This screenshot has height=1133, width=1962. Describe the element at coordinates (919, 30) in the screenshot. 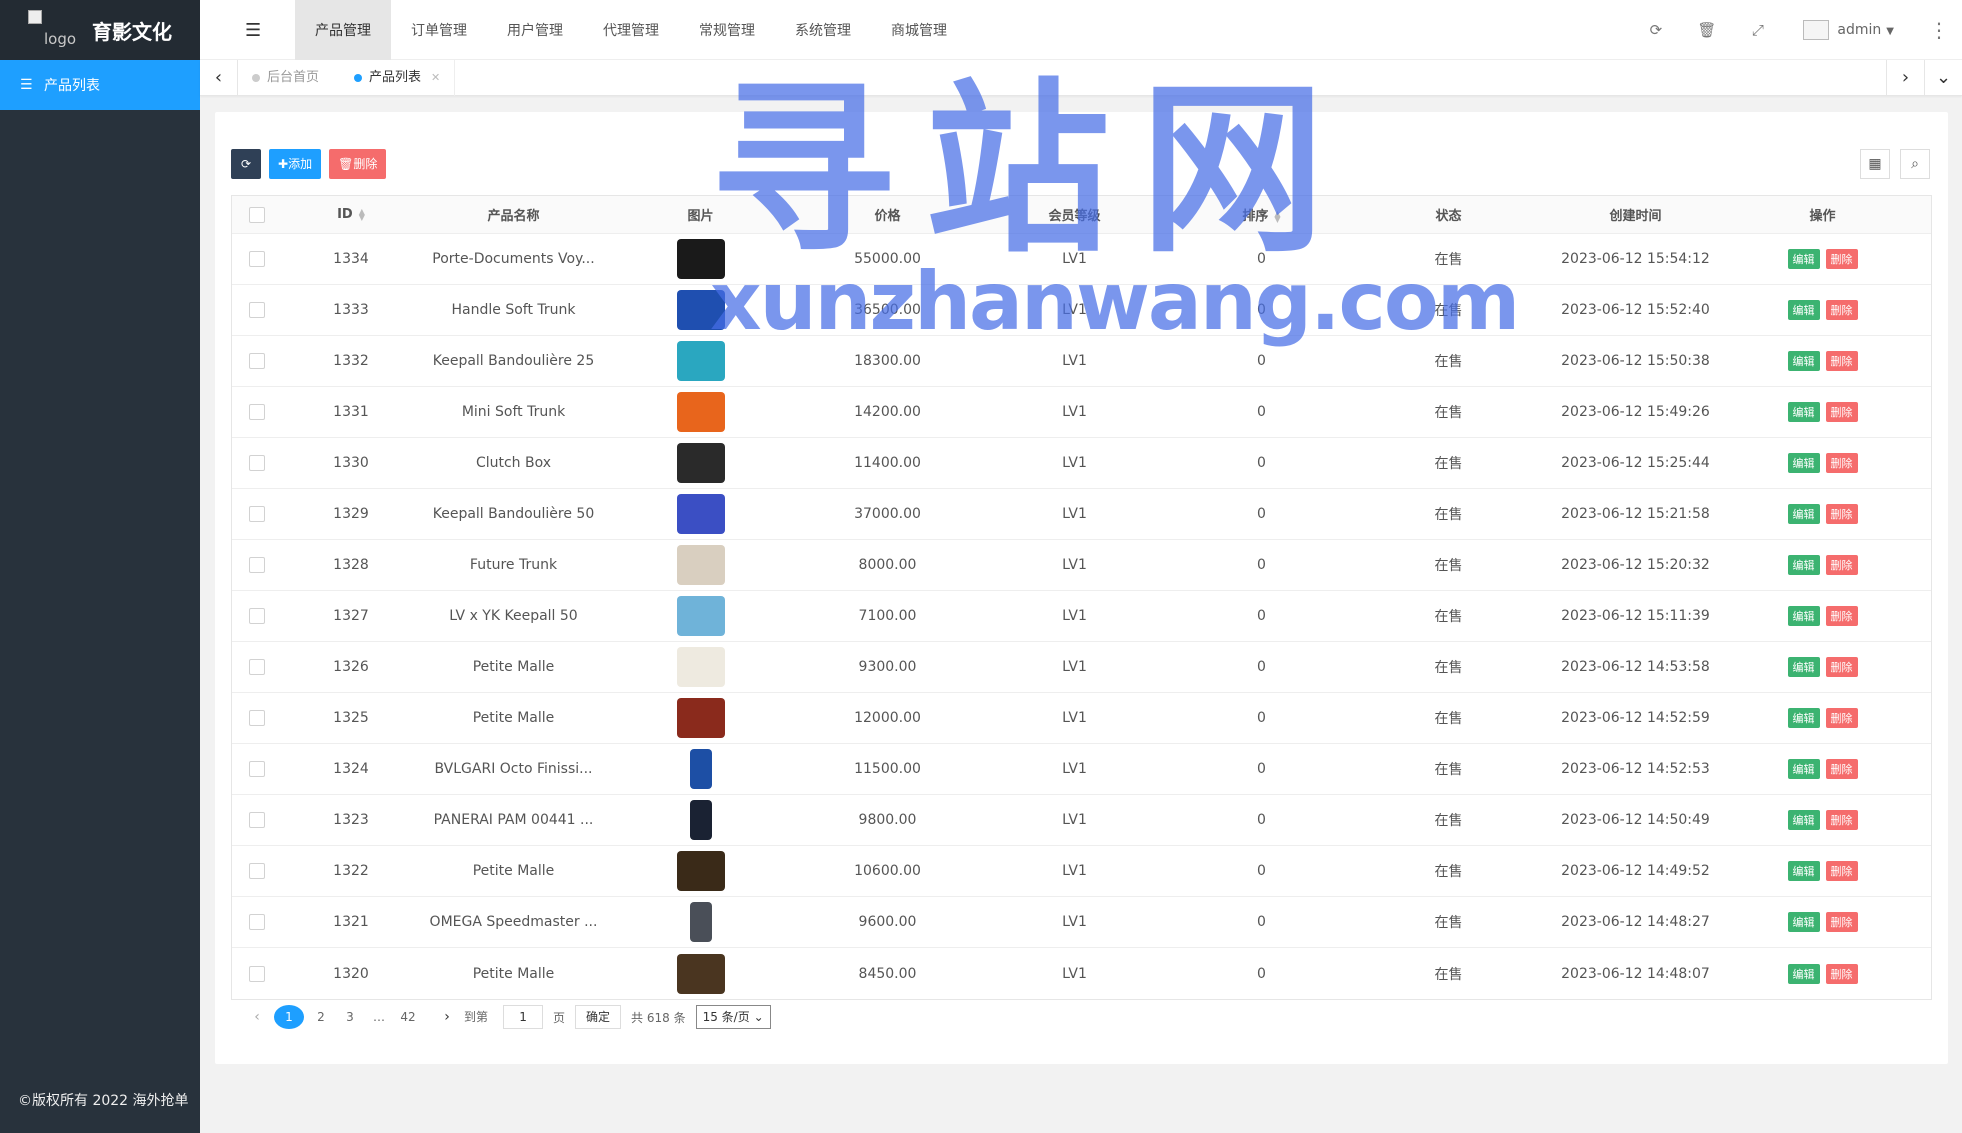

I see `nav-mall-management: 商城管理` at that location.